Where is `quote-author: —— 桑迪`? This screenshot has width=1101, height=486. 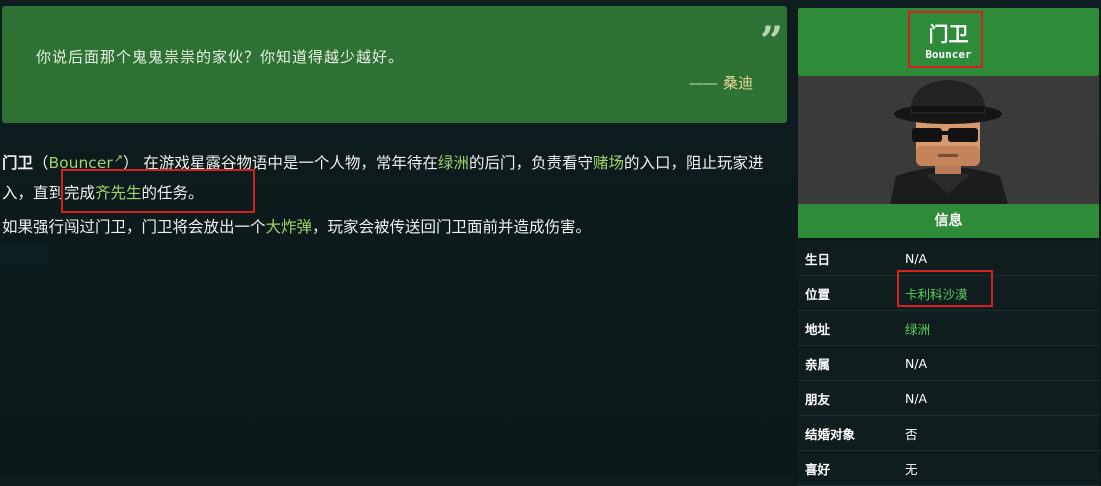
quote-author: —— 桑迪 is located at coordinates (721, 82).